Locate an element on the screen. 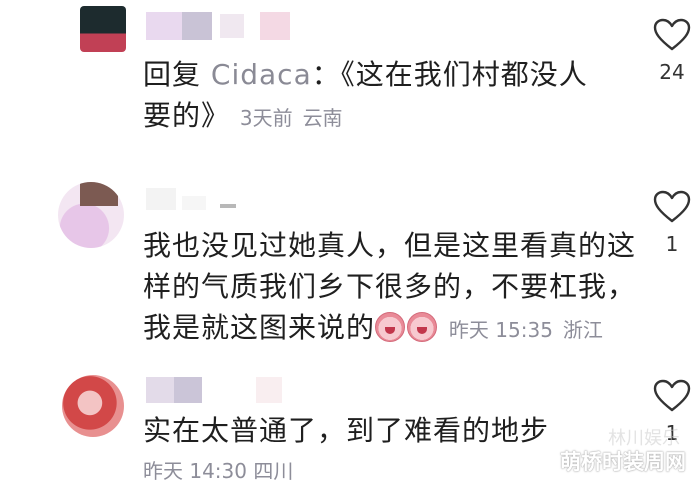 This screenshot has height=484, width=700. comment-meta: 昨天 14:30 四川 is located at coordinates (218, 469).